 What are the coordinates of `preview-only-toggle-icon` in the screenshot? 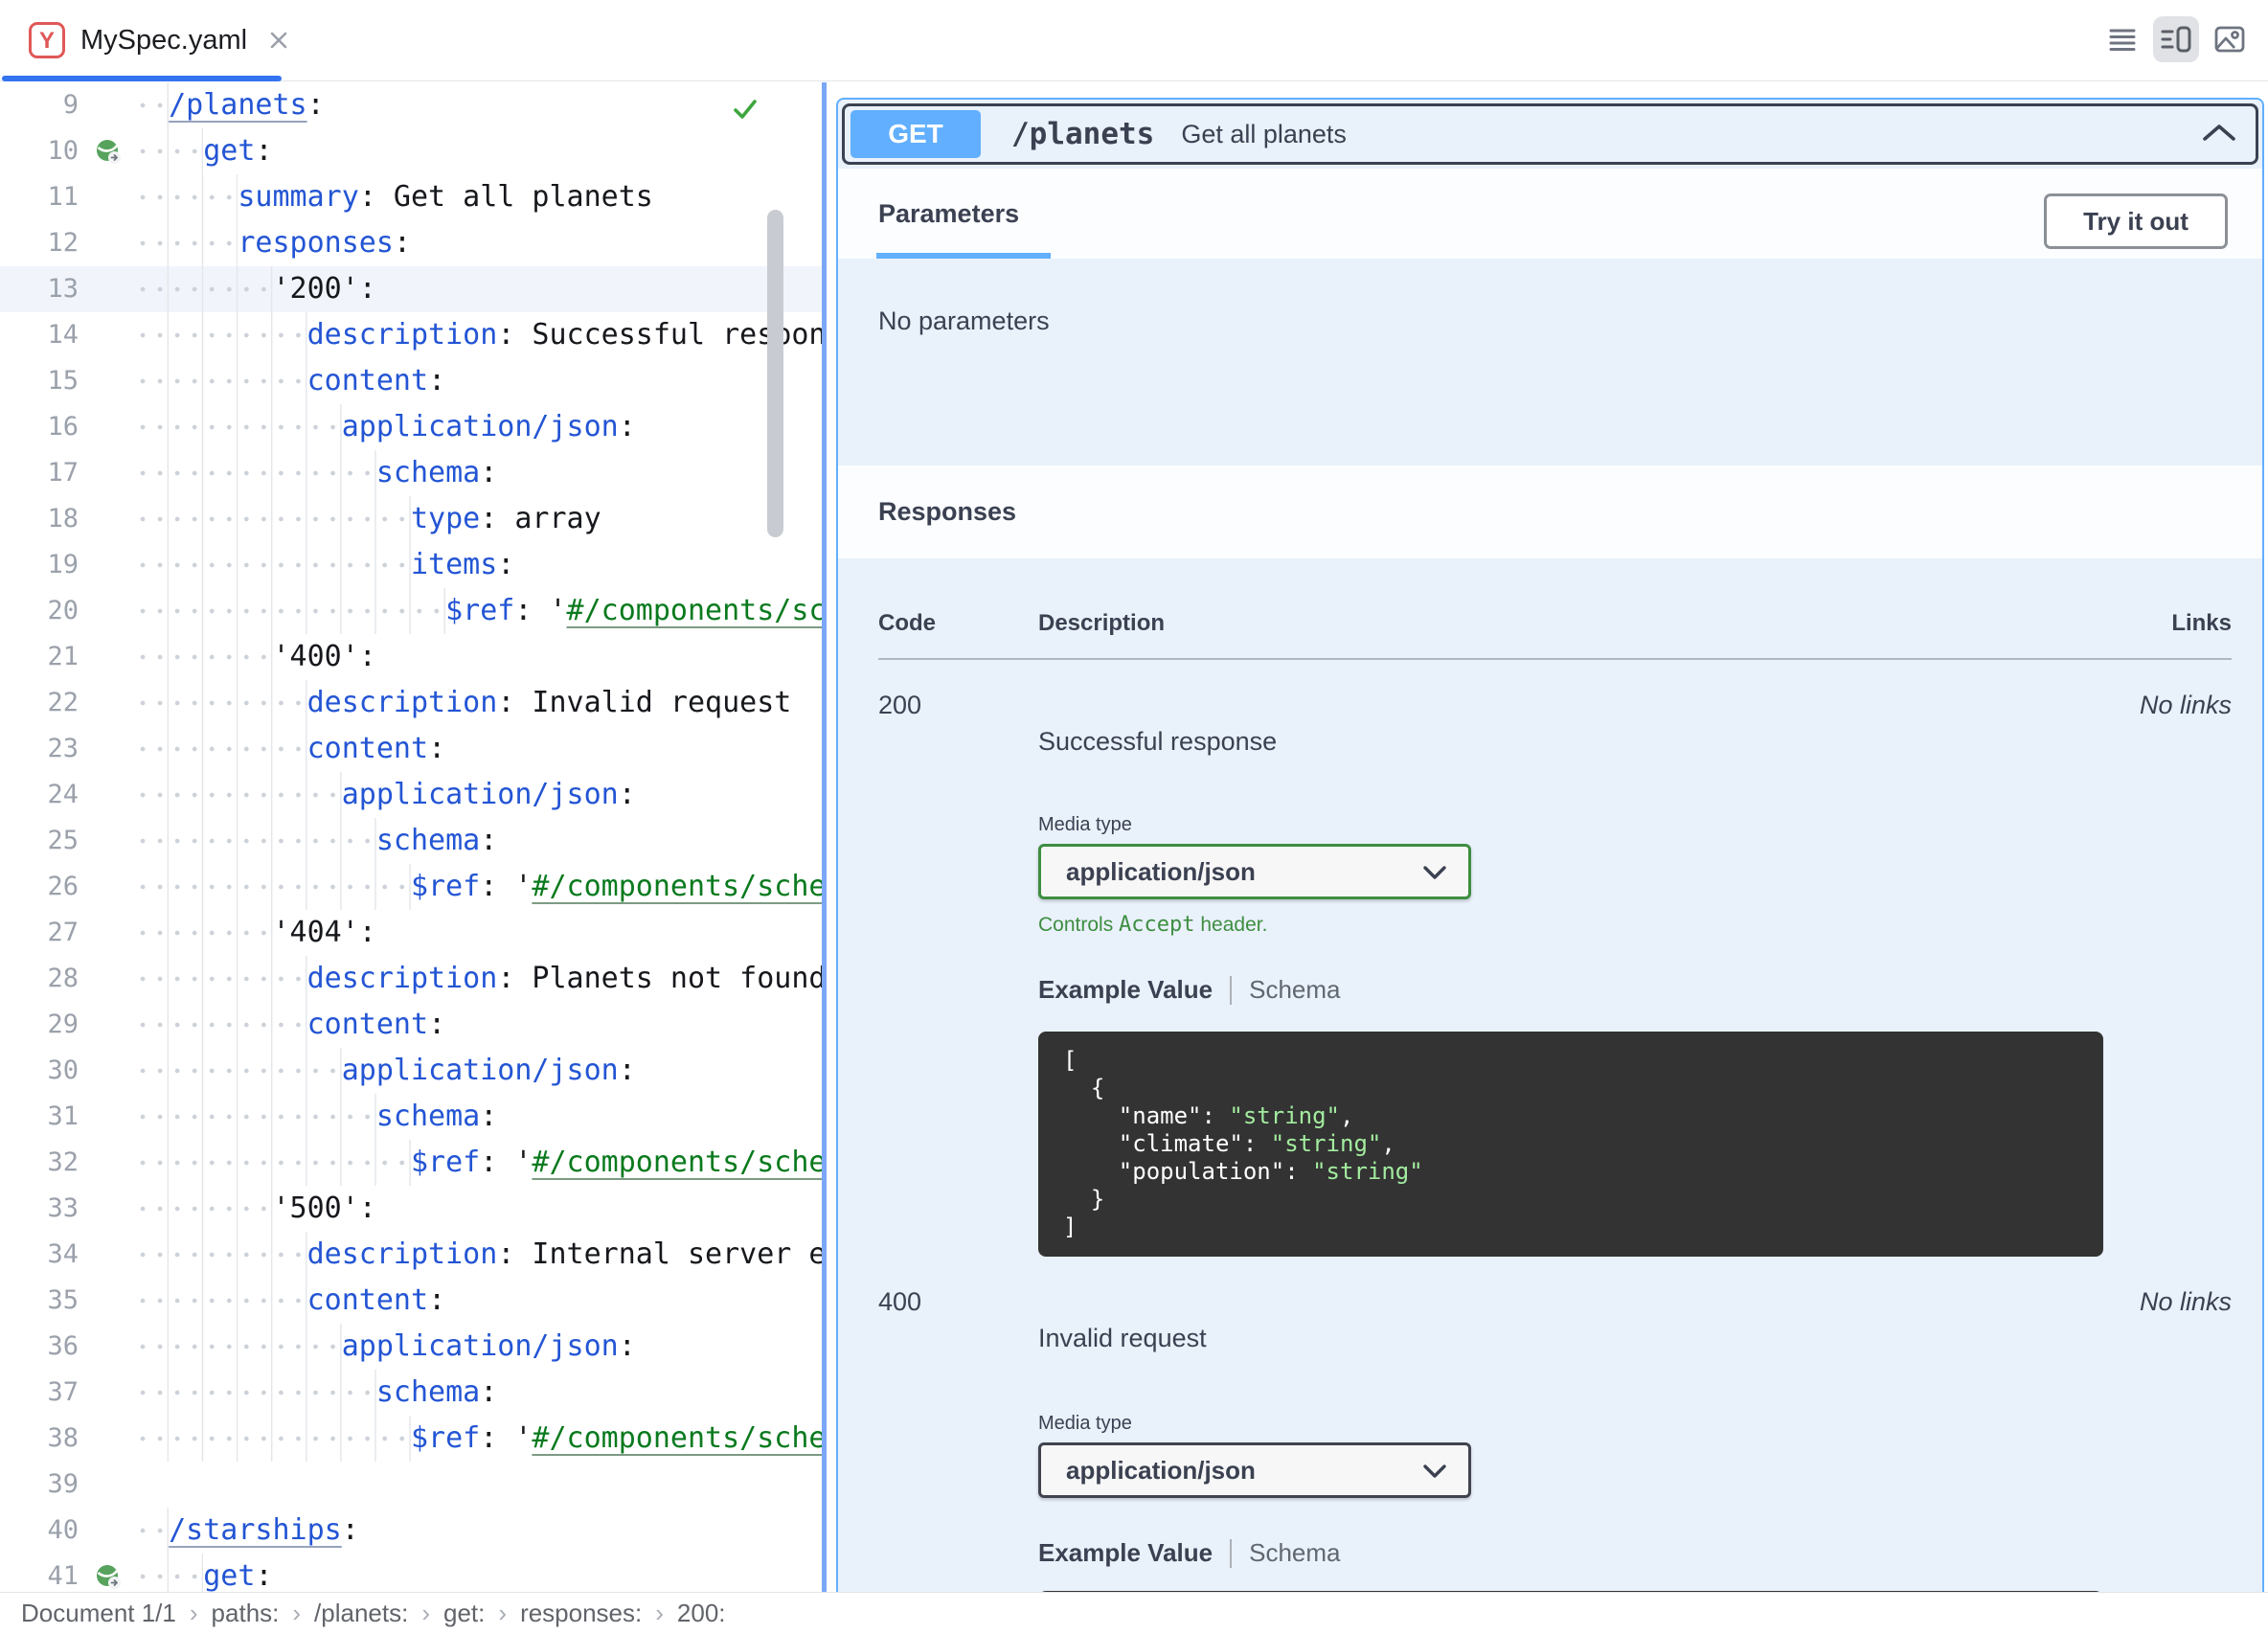 It's located at (2230, 39).